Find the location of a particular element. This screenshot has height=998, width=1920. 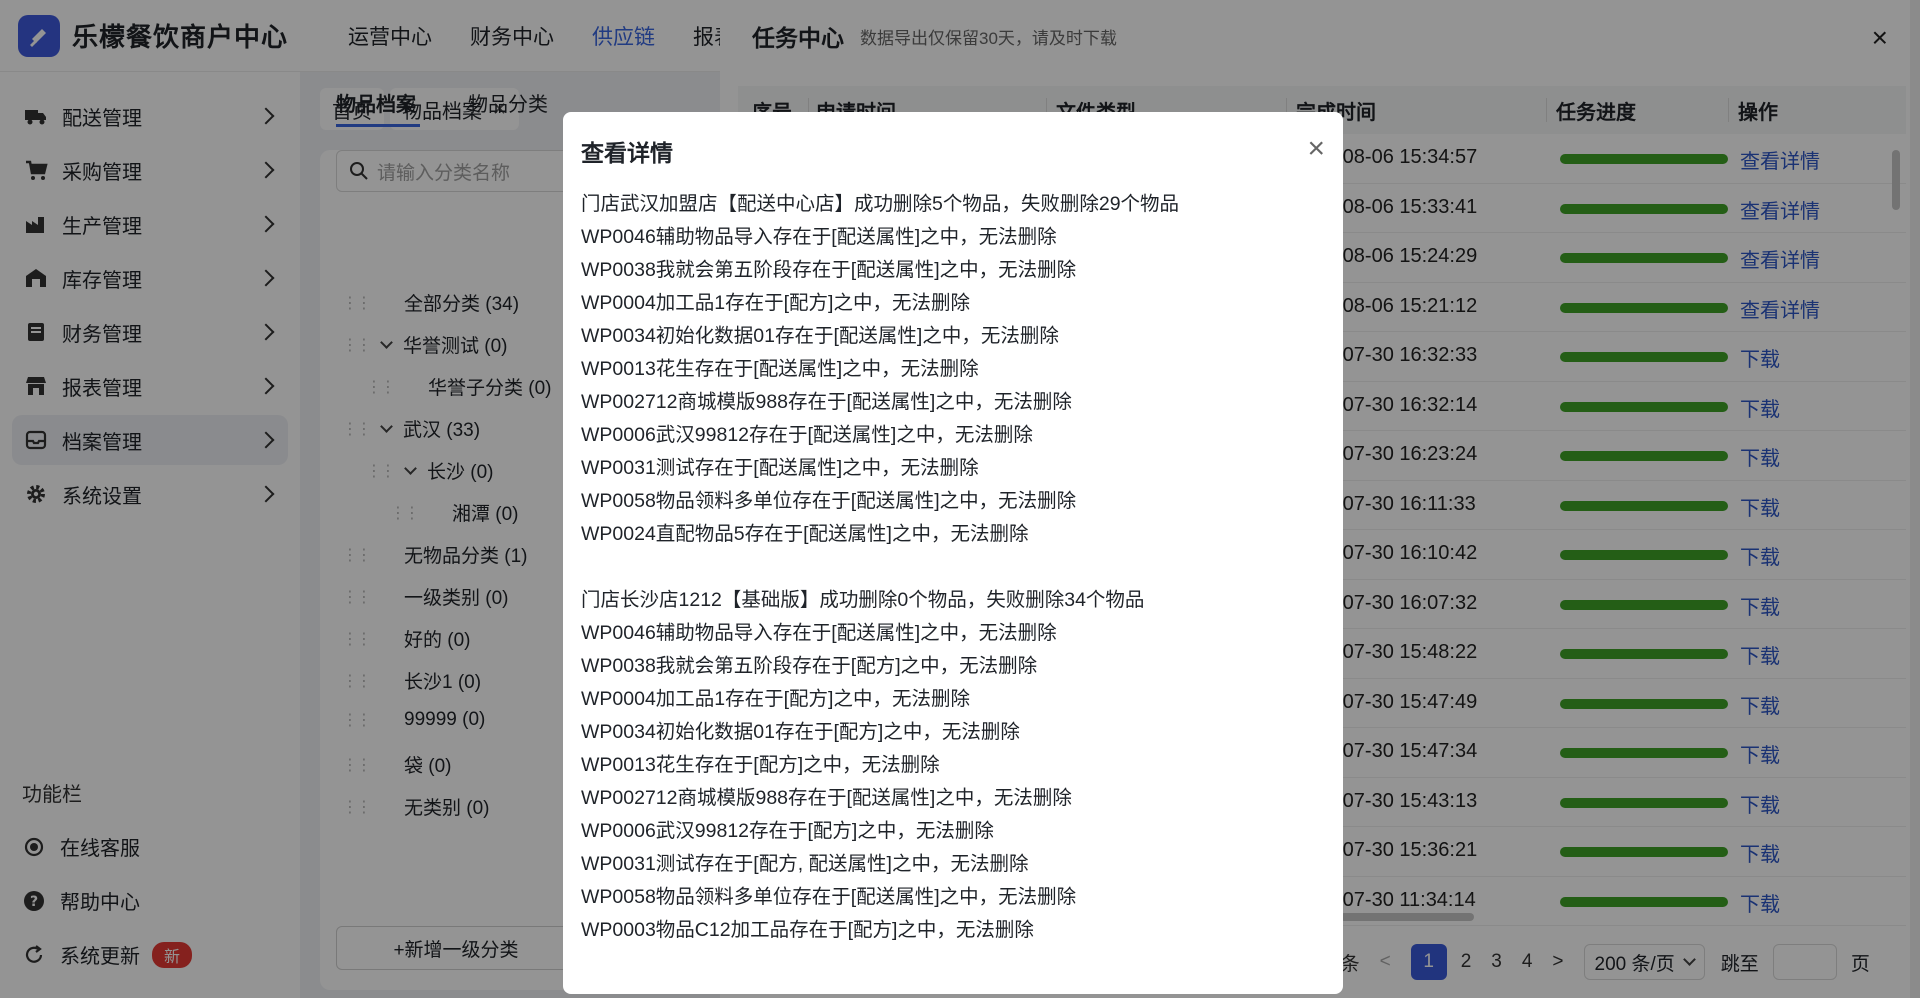

close-icon: × is located at coordinates (1316, 149).